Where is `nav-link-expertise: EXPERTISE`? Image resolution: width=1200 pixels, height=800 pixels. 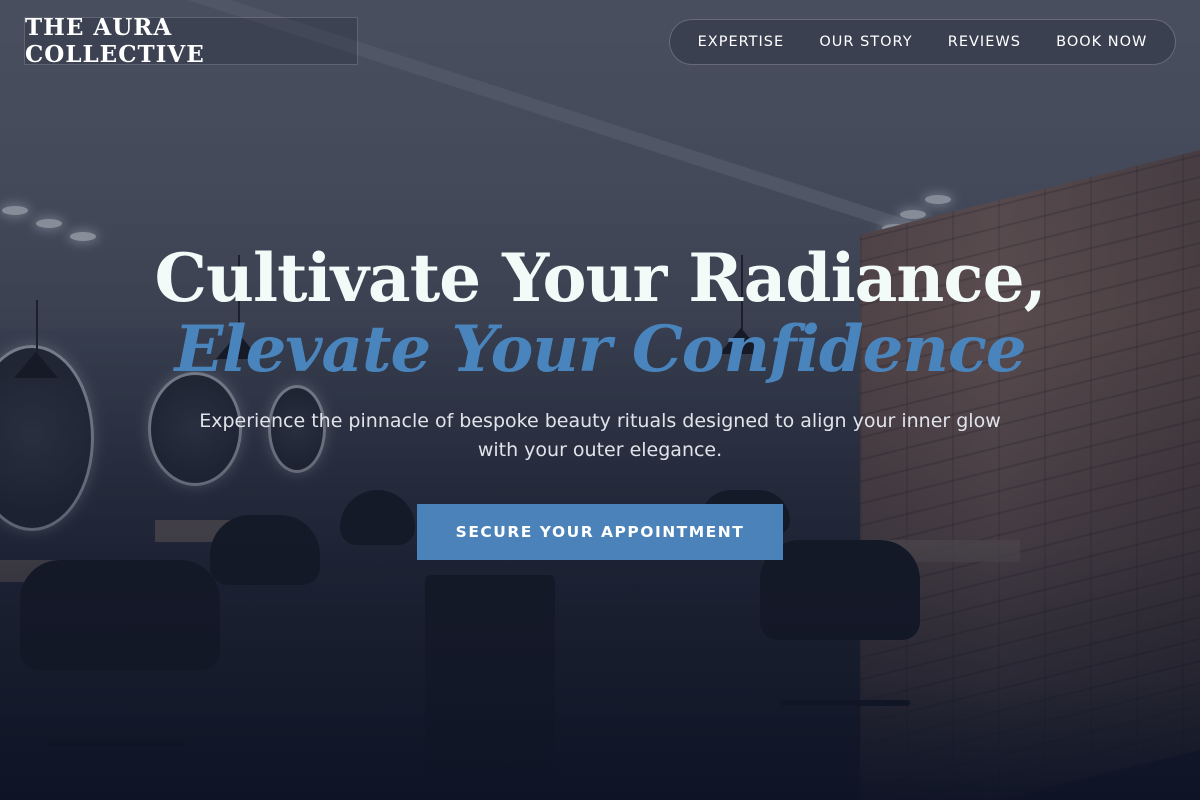 nav-link-expertise: EXPERTISE is located at coordinates (741, 42).